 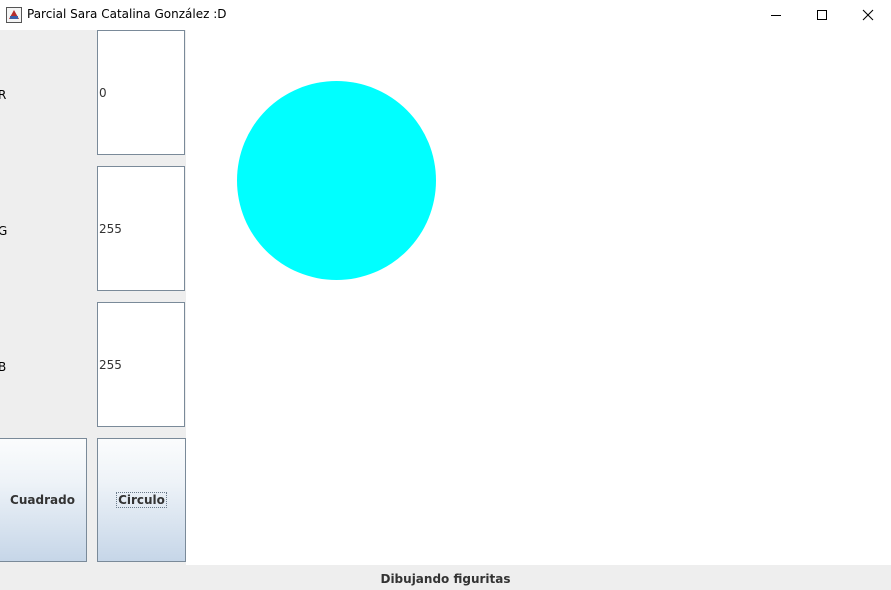 I want to click on b-input, so click(x=141, y=364).